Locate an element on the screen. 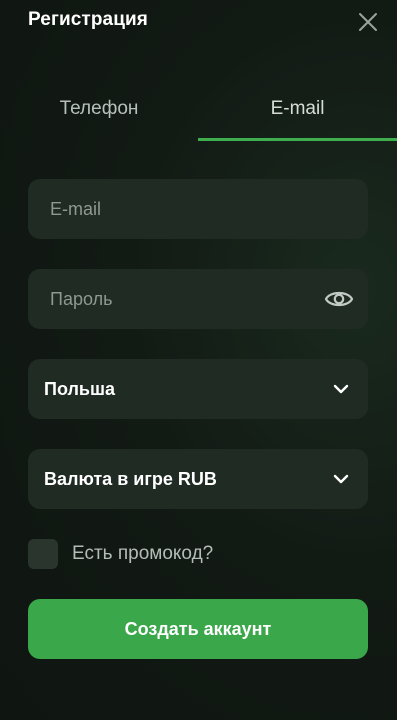 Image resolution: width=397 pixels, height=720 pixels. page-title: Регистрация is located at coordinates (88, 19).